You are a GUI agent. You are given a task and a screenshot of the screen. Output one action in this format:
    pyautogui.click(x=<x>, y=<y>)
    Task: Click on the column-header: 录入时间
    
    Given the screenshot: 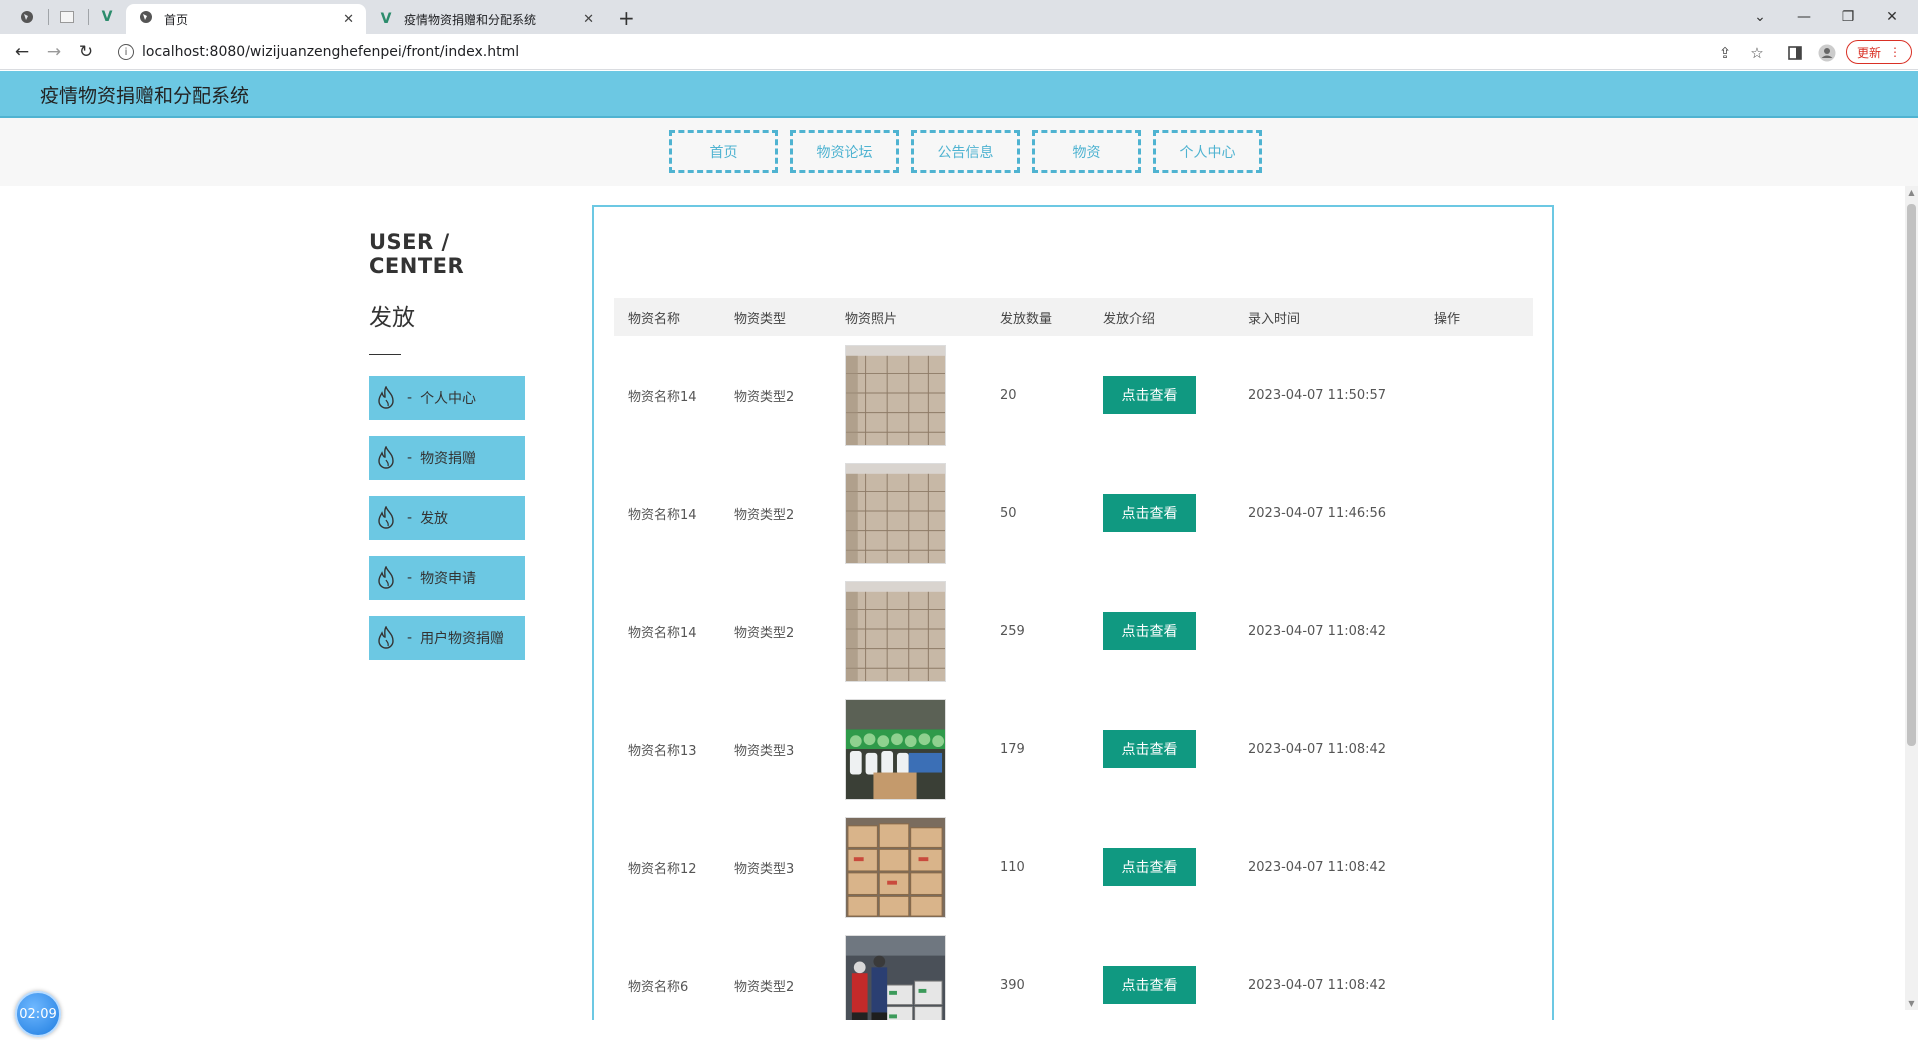 What is the action you would take?
    pyautogui.click(x=1274, y=319)
    